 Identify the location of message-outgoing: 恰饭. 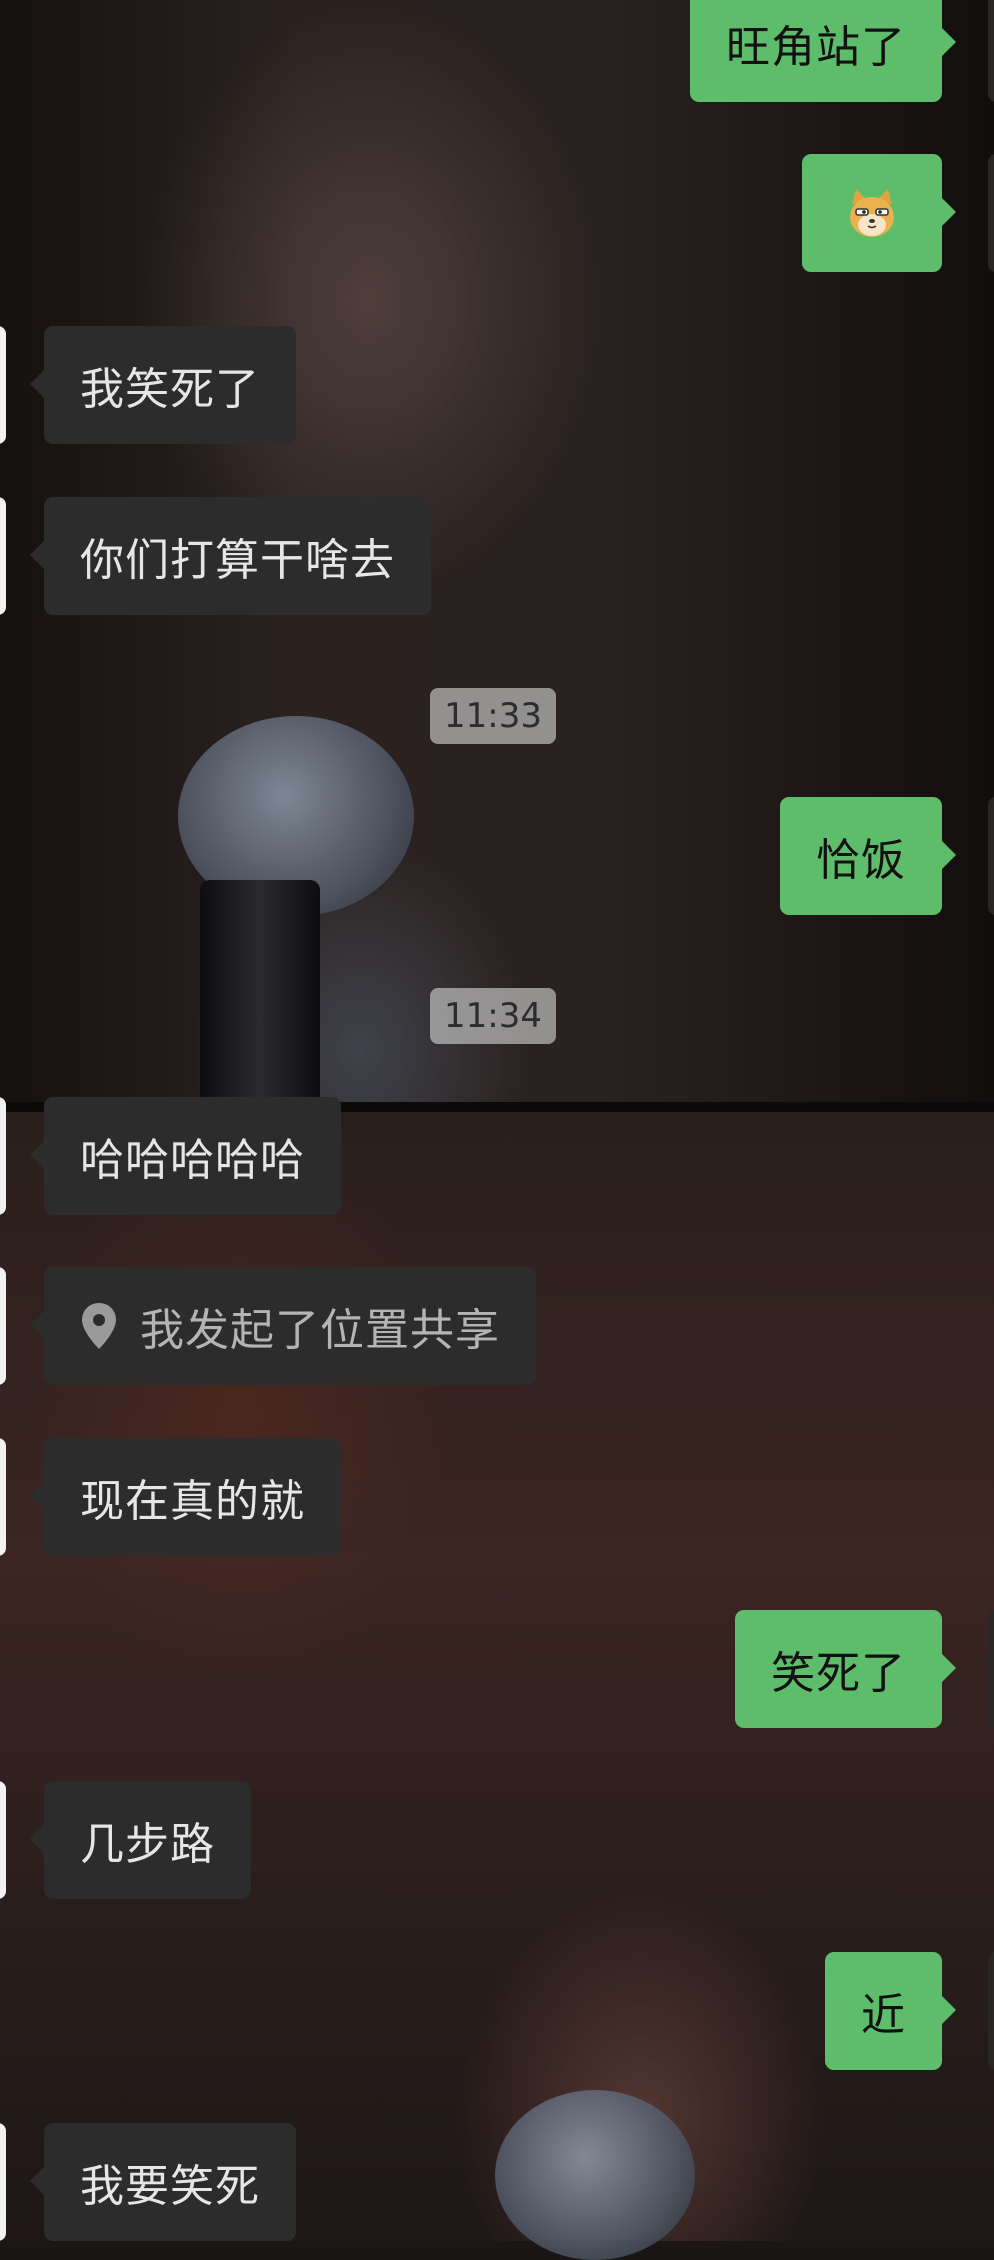
(868, 856).